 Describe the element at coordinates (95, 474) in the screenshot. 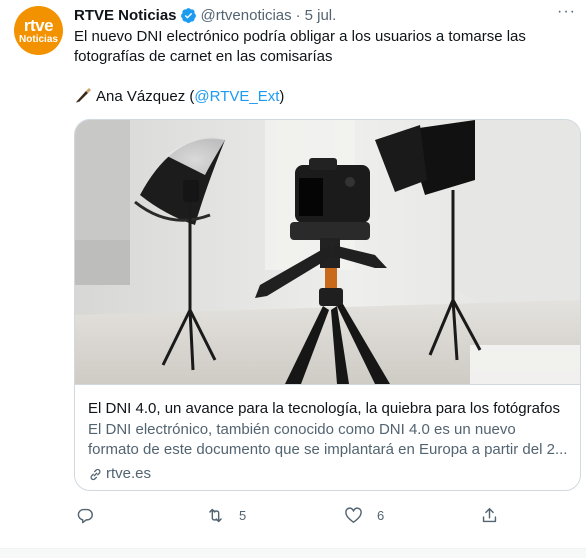

I see `link-icon` at that location.